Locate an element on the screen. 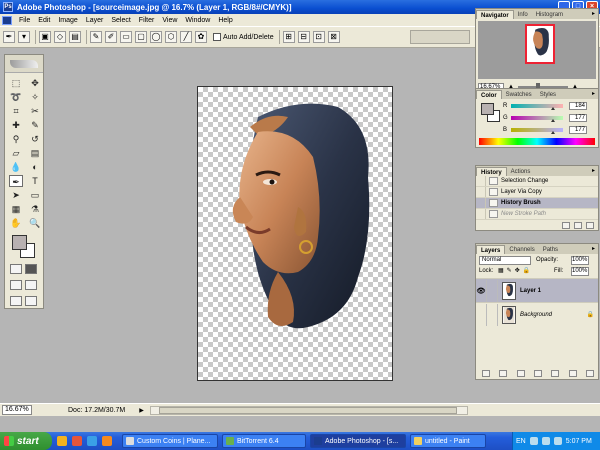 The image size is (600, 450). eye-icon: 👁 is located at coordinates (481, 290).